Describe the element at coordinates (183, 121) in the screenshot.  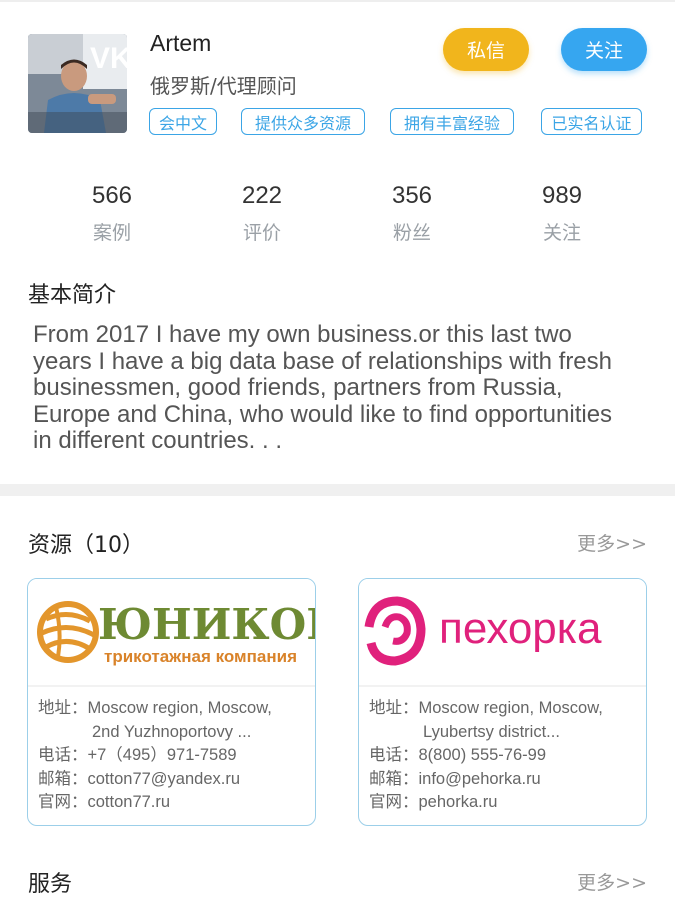
I see `tag-speaks-chinese: 会中文` at that location.